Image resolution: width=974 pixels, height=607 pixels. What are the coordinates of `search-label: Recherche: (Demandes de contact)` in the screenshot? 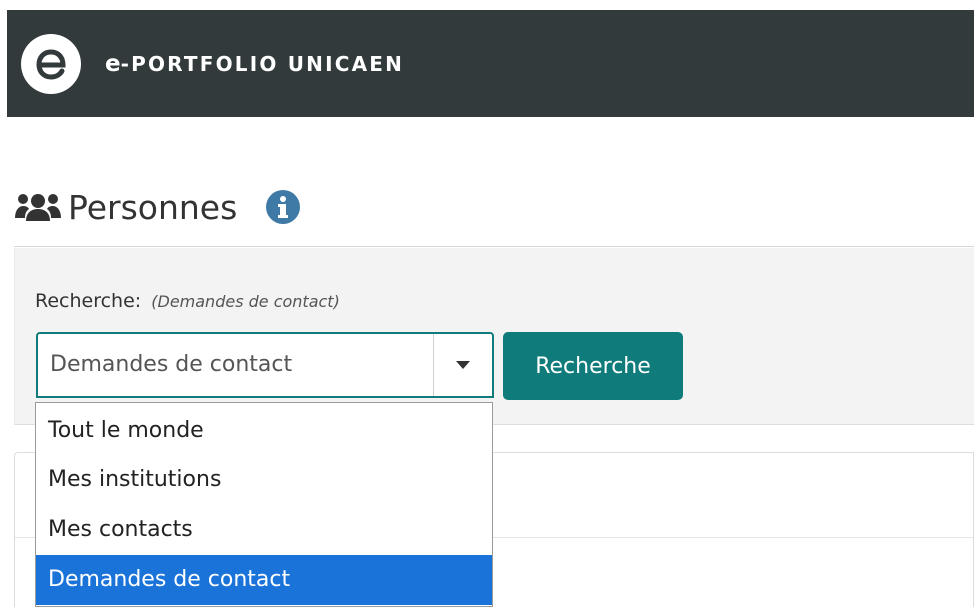 It's located at (187, 301).